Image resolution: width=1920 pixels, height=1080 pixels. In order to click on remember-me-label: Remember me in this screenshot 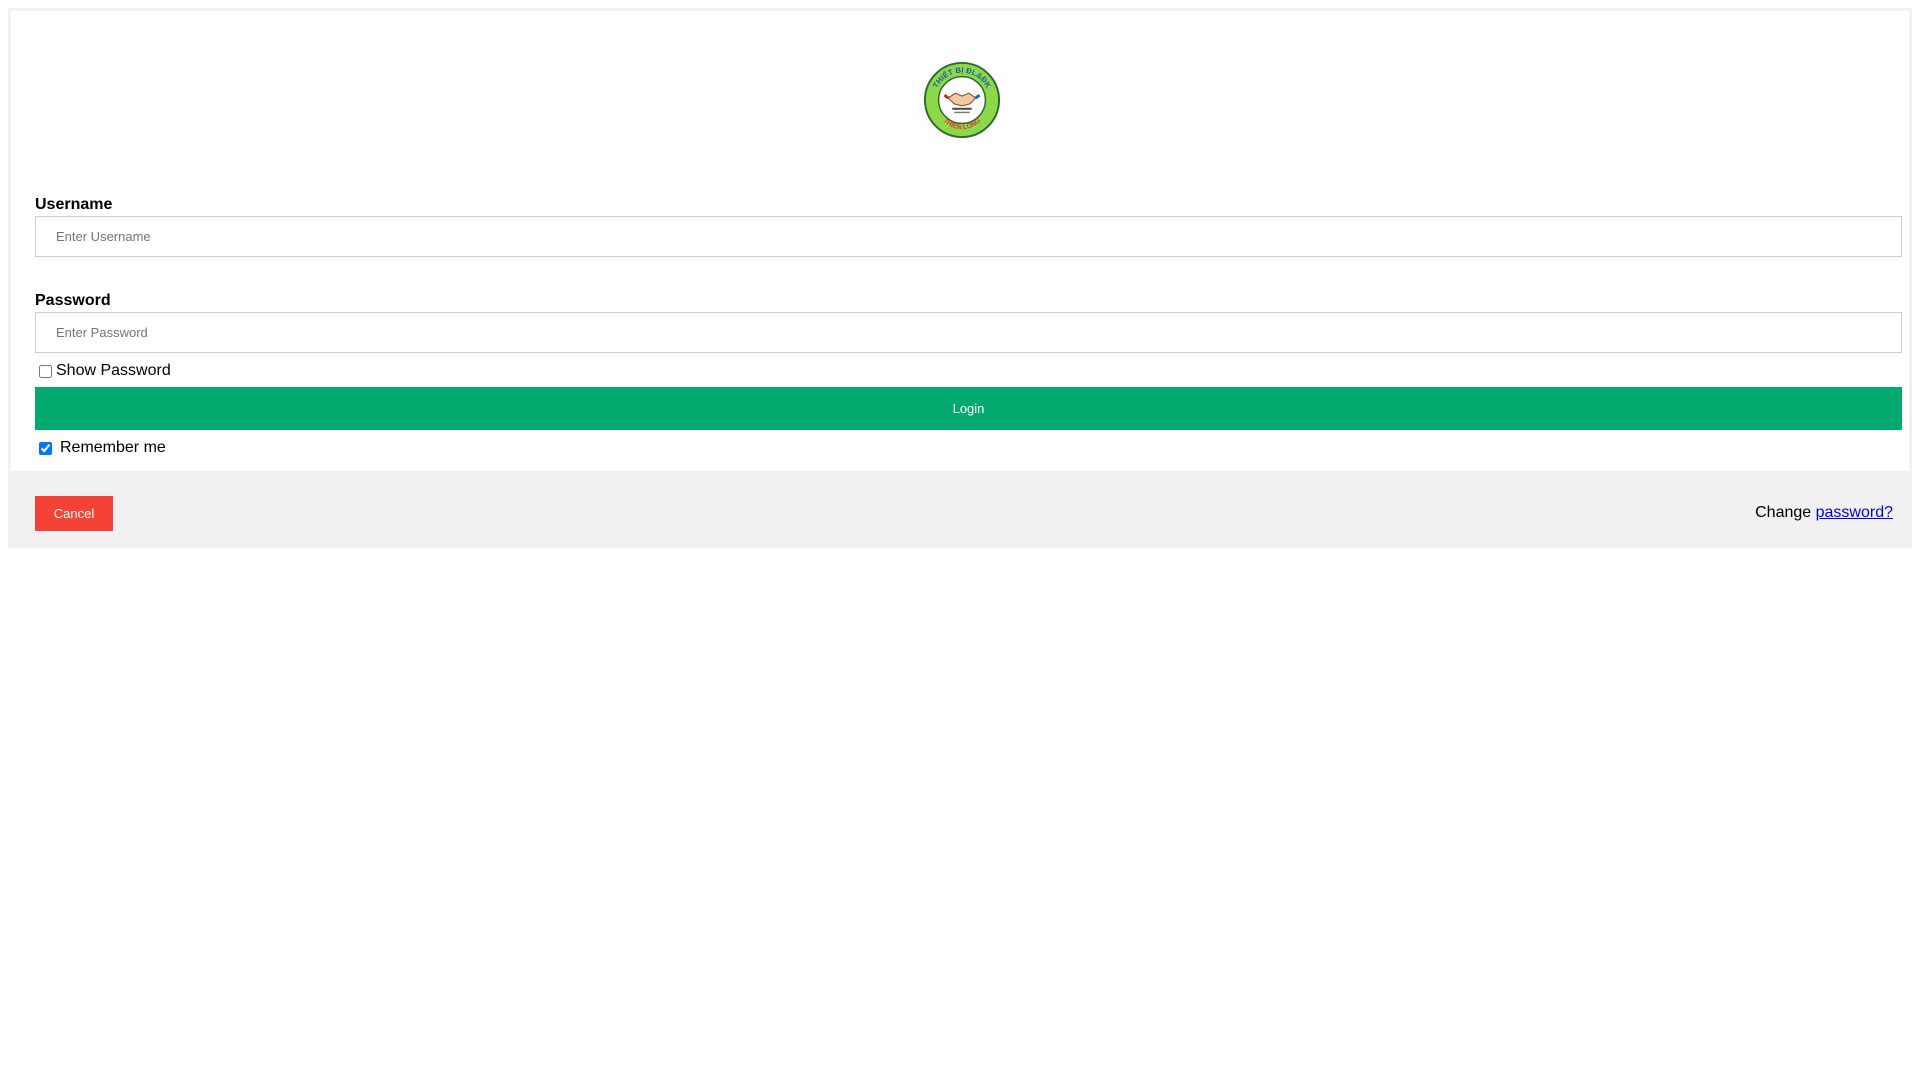, I will do `click(113, 447)`.